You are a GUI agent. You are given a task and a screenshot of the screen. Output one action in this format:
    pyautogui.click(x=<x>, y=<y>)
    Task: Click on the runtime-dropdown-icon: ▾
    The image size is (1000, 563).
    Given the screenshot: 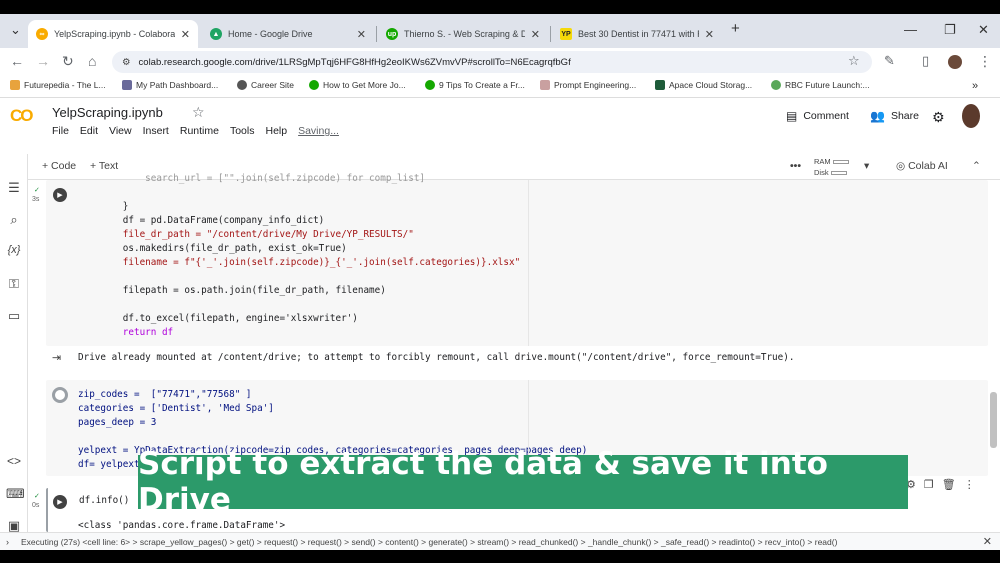 What is the action you would take?
    pyautogui.click(x=866, y=166)
    